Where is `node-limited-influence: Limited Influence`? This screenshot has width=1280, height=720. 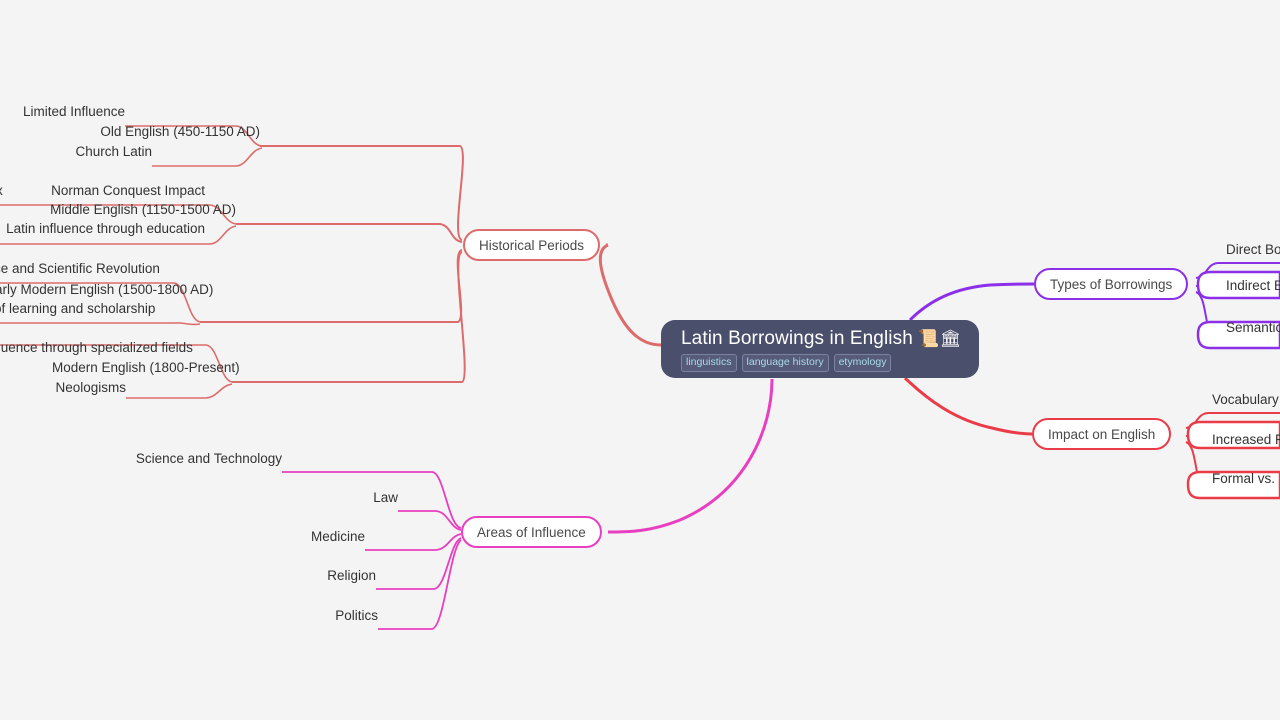
node-limited-influence: Limited Influence is located at coordinates (62, 111).